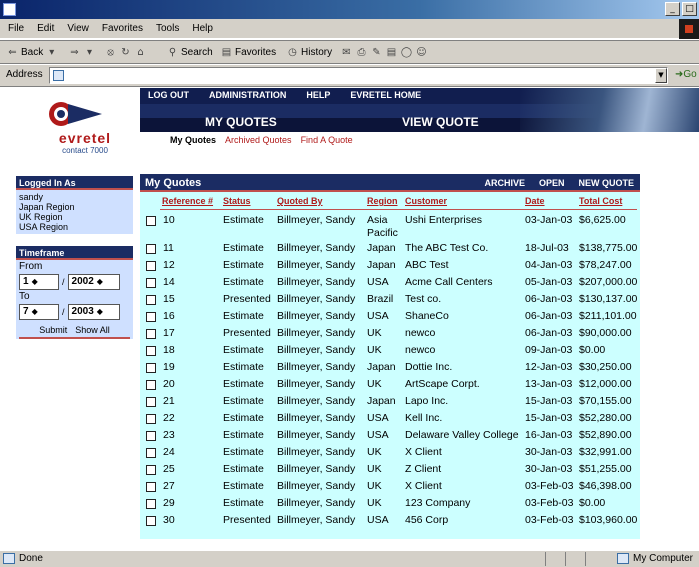 This screenshot has height=567, width=699. I want to click on column-header-quoted-by: Quoted By, so click(300, 201).